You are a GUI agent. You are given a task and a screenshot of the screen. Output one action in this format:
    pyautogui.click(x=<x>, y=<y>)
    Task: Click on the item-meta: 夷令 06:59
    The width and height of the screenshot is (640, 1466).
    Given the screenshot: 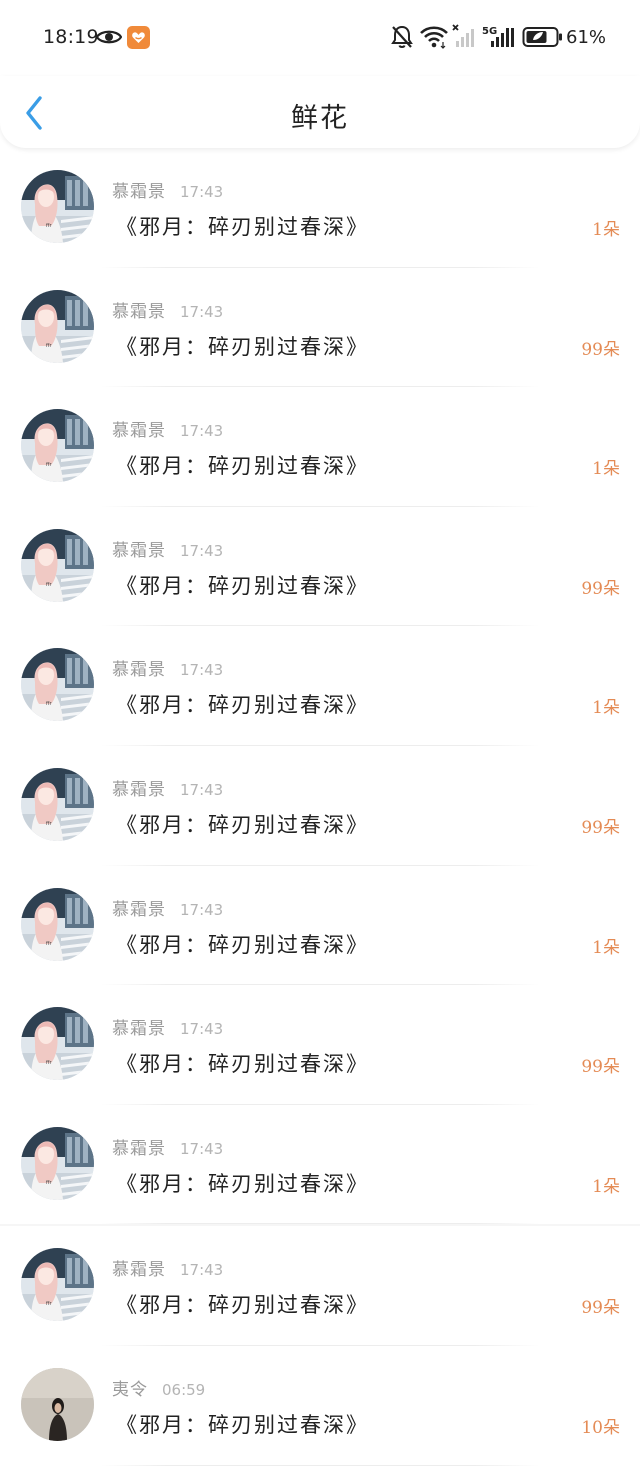 What is the action you would take?
    pyautogui.click(x=158, y=1387)
    